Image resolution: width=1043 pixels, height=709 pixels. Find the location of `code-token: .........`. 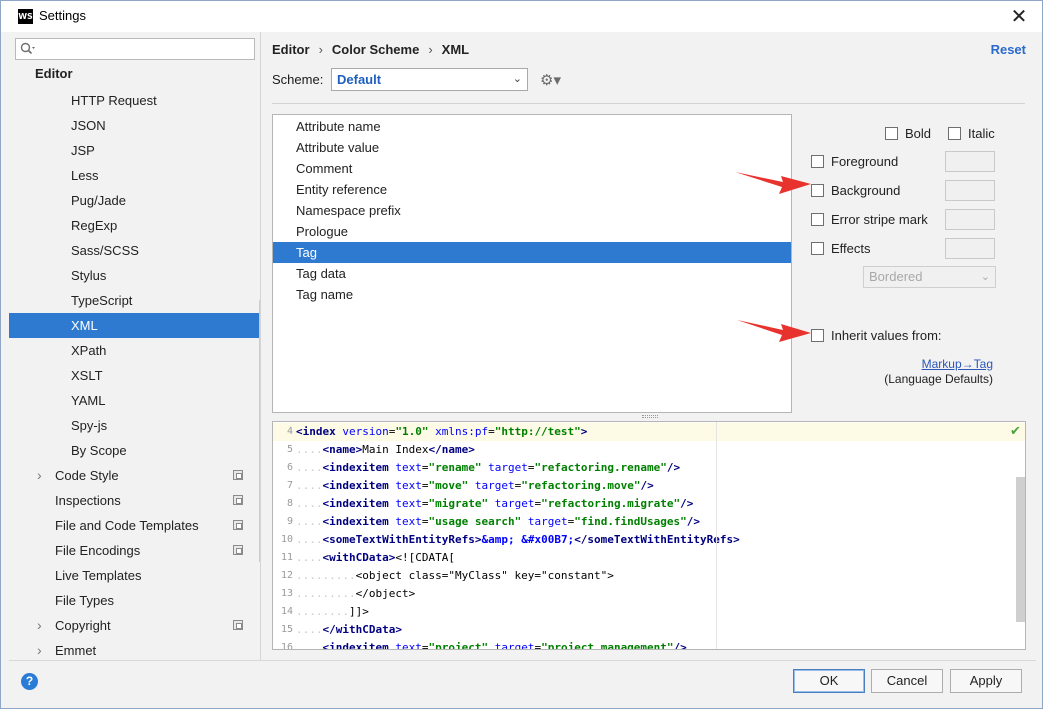

code-token: ......... is located at coordinates (326, 593).